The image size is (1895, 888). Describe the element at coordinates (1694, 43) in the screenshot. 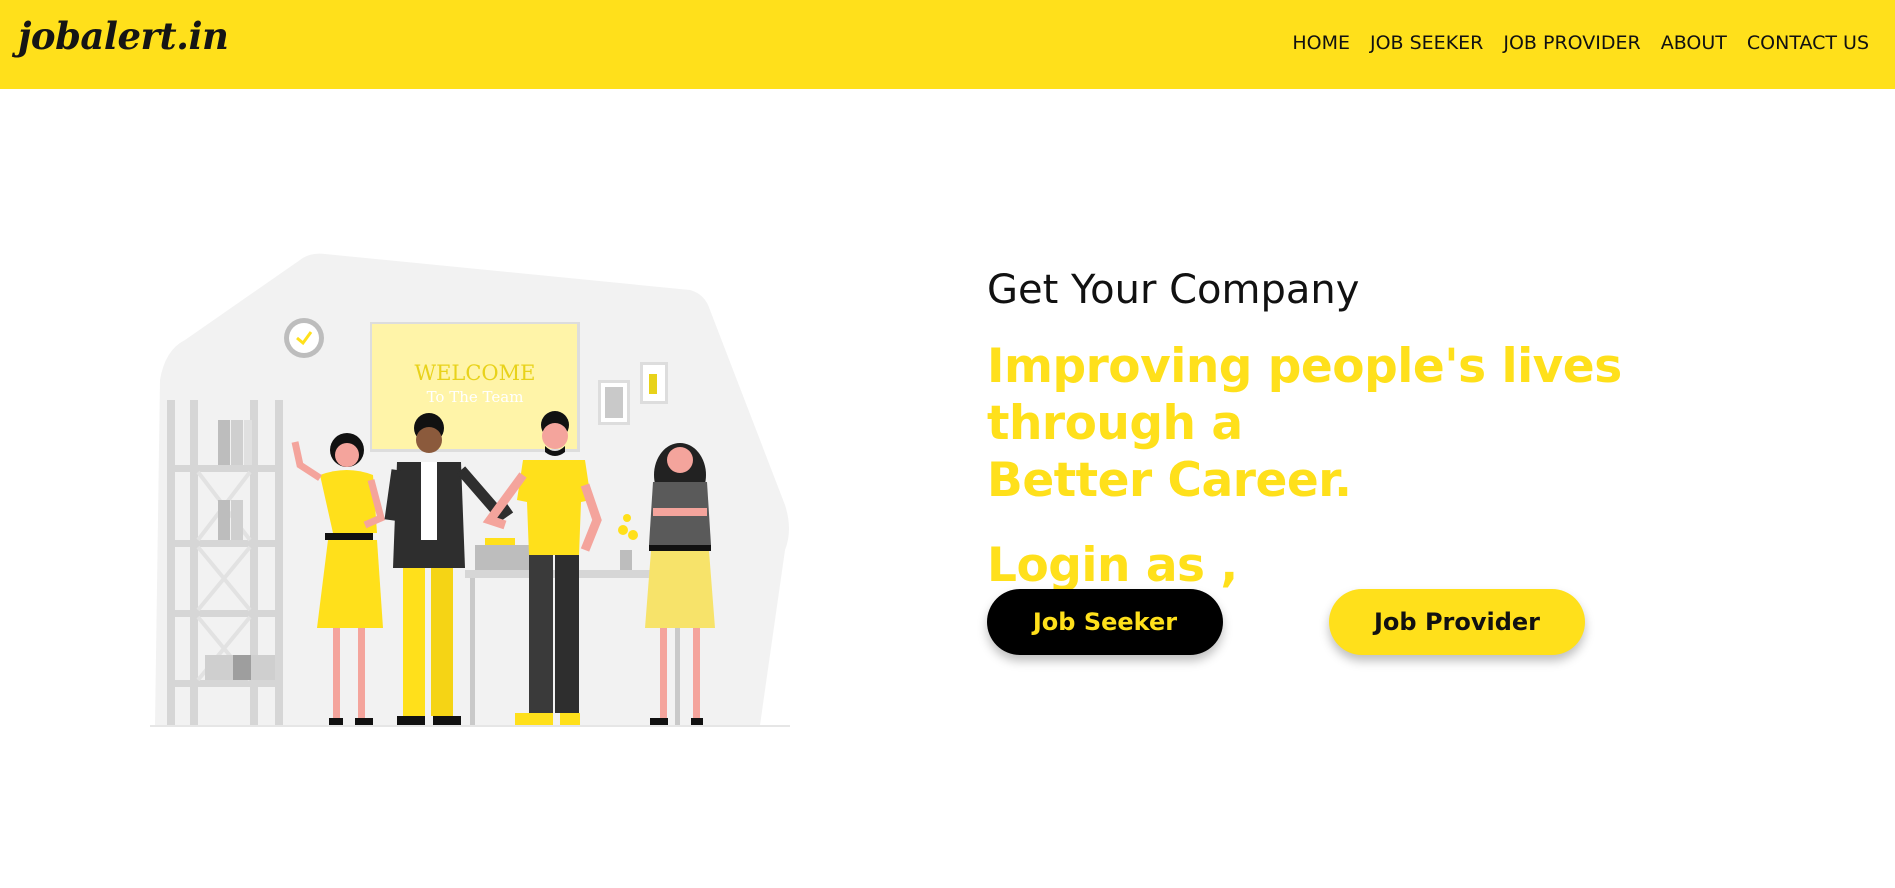

I see `nav-about-link: ABOUT` at that location.